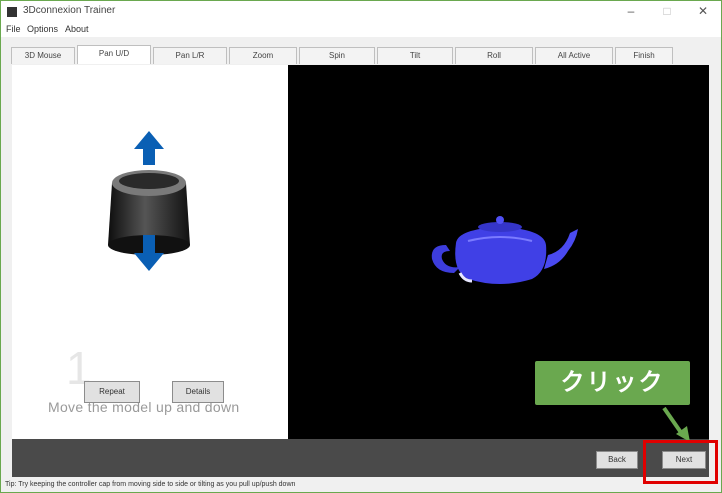 This screenshot has width=722, height=493. I want to click on up-arrow-icon, so click(149, 148).